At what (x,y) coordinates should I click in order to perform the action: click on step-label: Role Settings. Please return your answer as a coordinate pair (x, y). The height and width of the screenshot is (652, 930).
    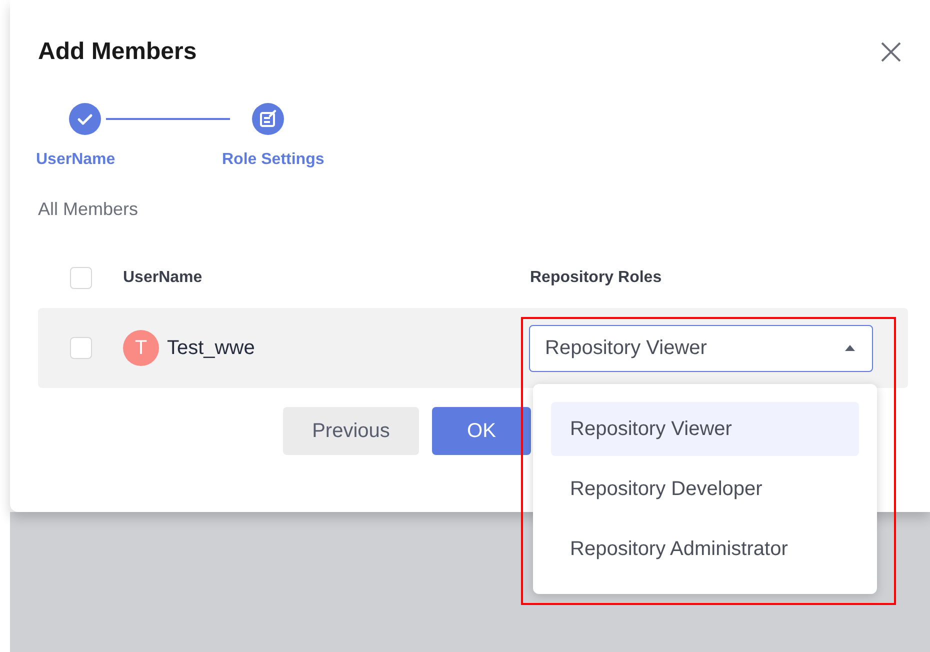
    Looking at the image, I should click on (273, 159).